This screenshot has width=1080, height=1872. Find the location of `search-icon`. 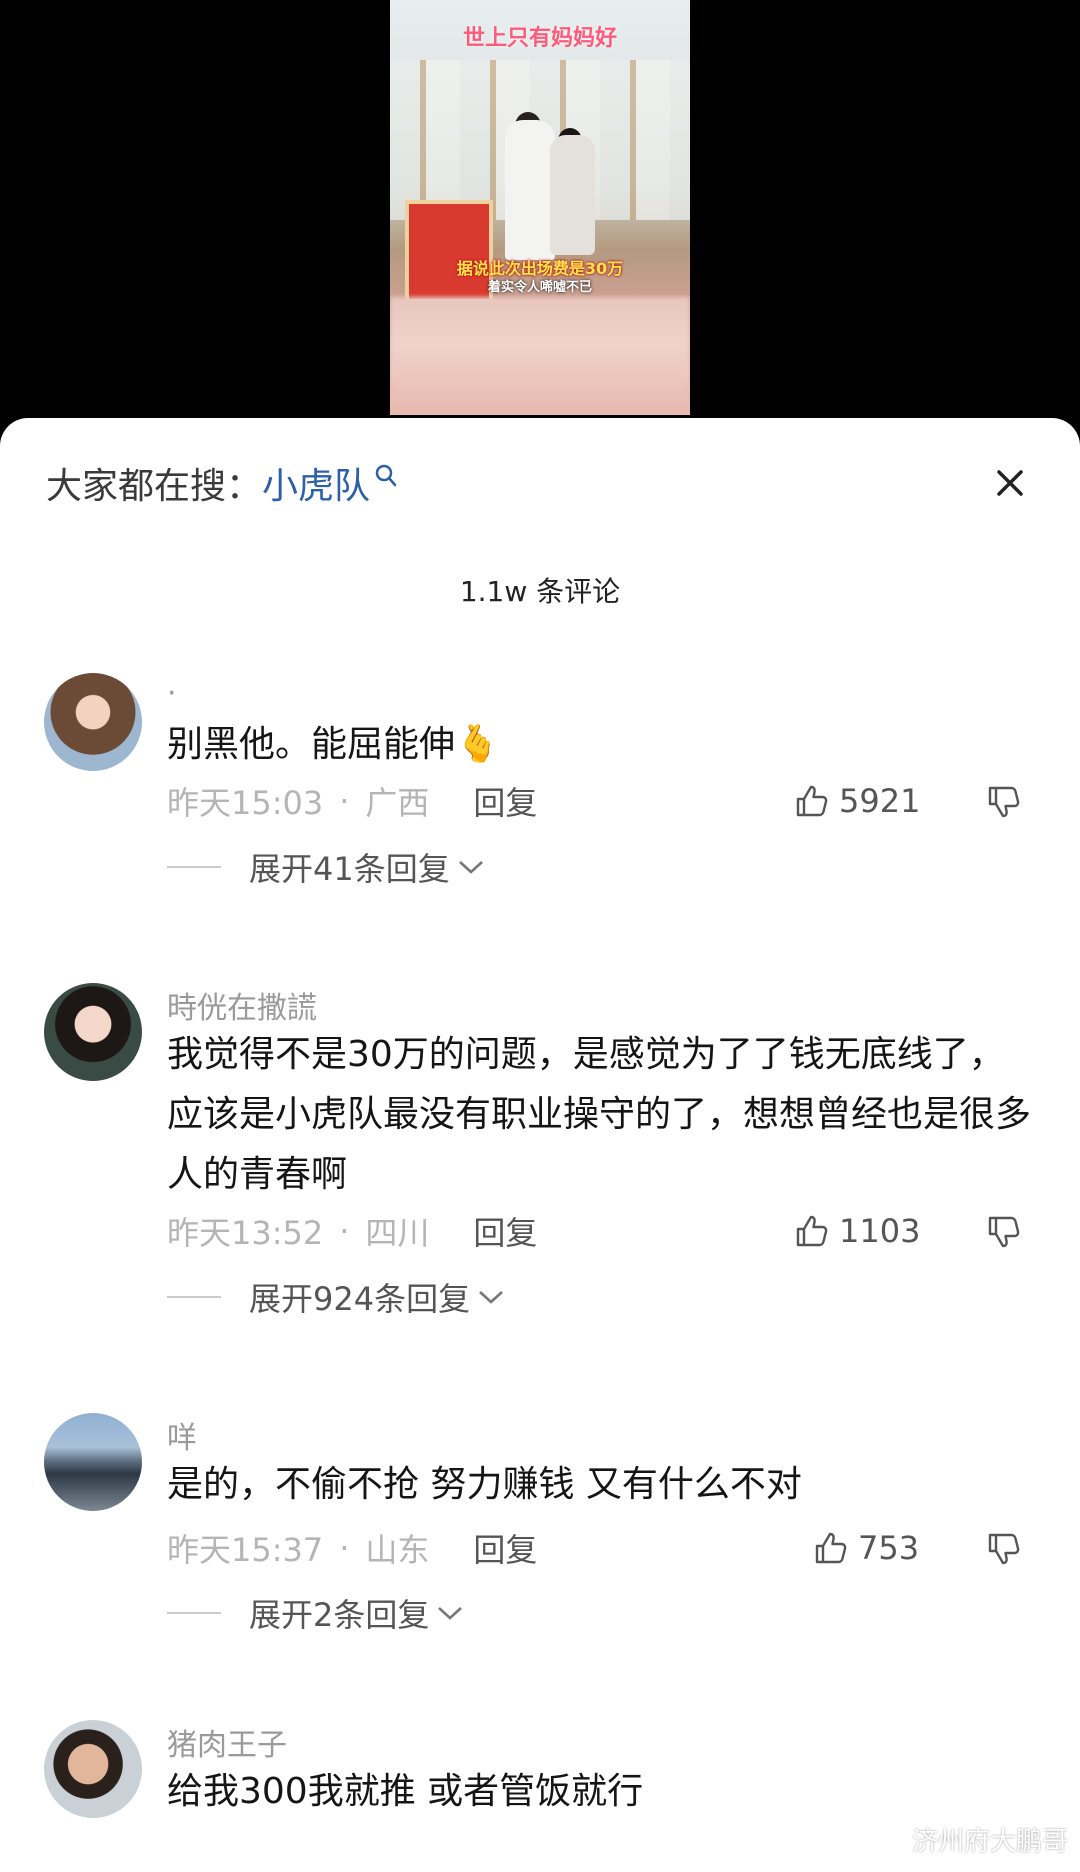

search-icon is located at coordinates (387, 473).